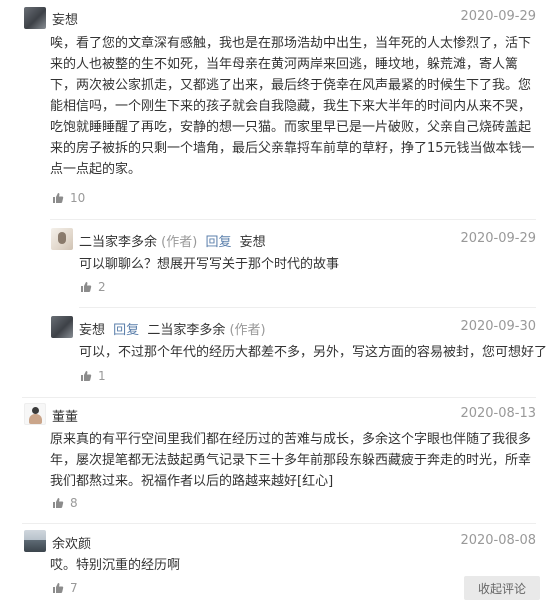 This screenshot has width=554, height=602. I want to click on like-count: 8, so click(74, 503).